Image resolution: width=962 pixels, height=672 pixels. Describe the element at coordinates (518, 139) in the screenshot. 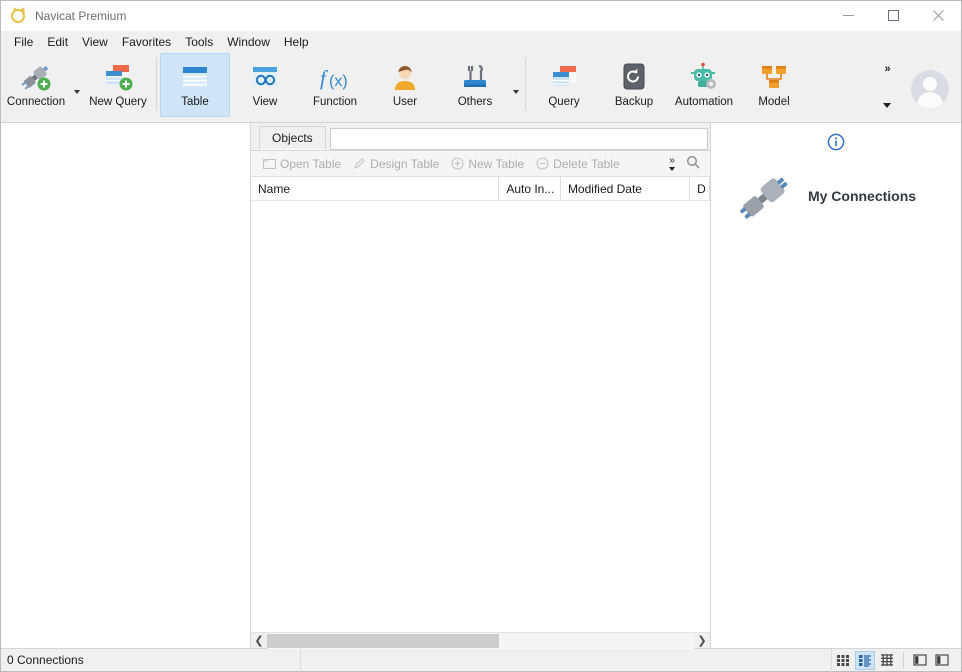

I see `objects-tab-filler` at that location.